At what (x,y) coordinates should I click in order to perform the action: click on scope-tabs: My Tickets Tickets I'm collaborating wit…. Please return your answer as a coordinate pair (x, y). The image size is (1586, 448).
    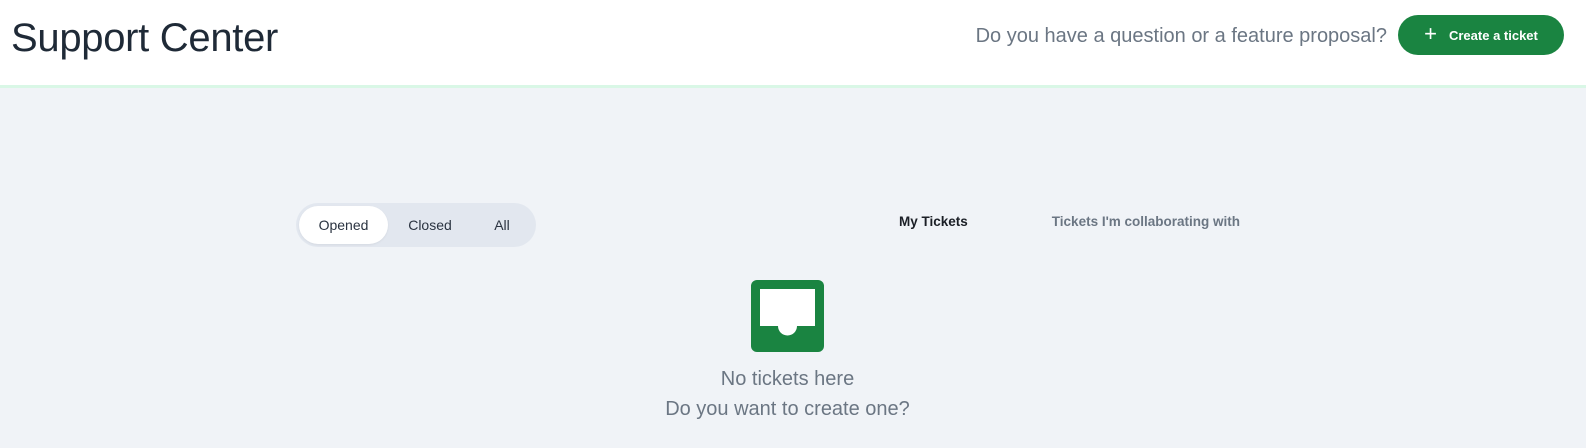
    Looking at the image, I should click on (1069, 221).